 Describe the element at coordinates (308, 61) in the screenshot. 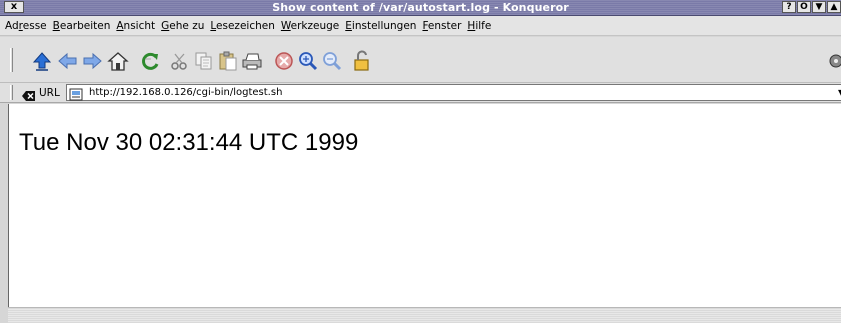

I see `zoom-in-icon` at that location.